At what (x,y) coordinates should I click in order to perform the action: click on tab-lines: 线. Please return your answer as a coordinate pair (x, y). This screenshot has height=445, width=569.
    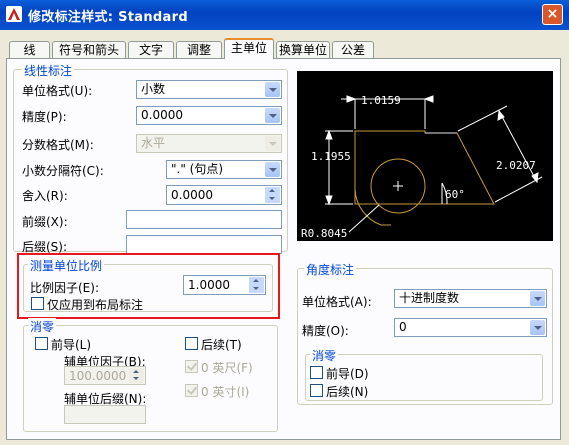
    Looking at the image, I should click on (29, 49).